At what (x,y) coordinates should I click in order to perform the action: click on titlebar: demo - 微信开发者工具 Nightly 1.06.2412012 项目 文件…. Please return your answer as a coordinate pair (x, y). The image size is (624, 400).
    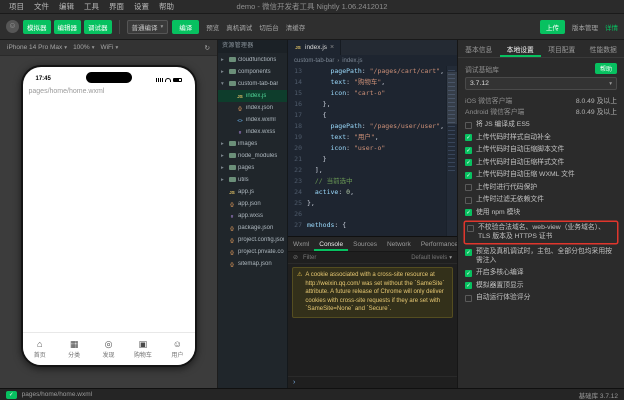
    Looking at the image, I should click on (312, 7).